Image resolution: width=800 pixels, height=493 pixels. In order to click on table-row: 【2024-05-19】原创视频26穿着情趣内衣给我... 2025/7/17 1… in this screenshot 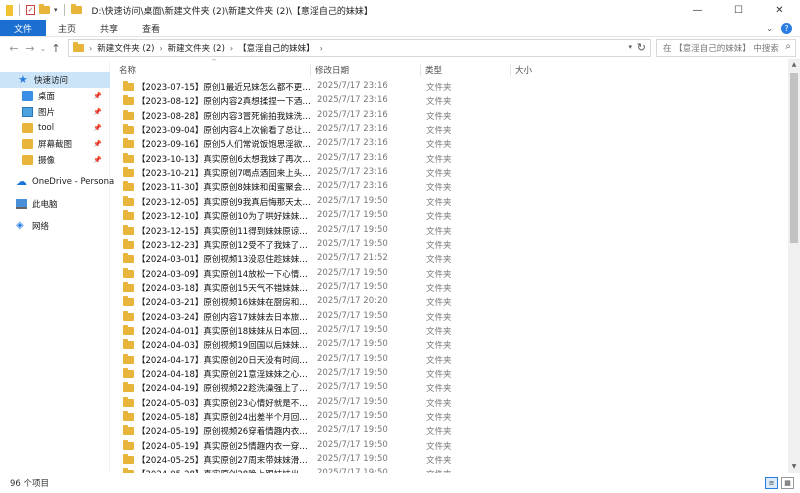, I will do `click(449, 431)`.